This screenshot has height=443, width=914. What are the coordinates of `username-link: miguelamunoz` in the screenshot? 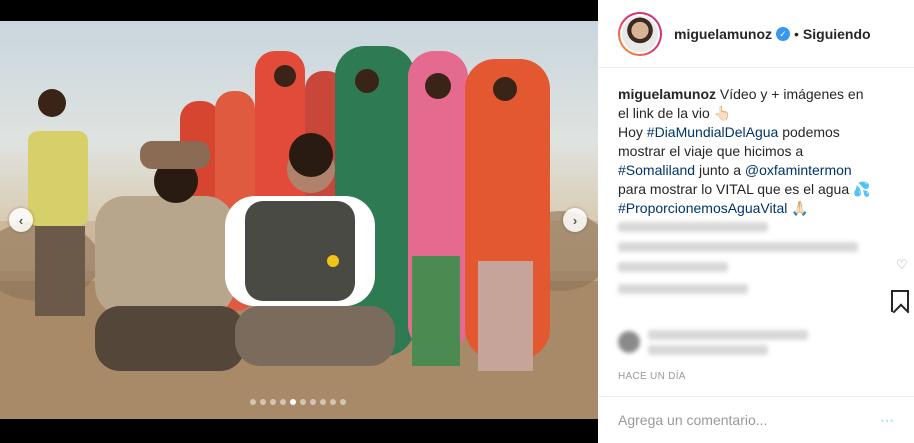 It's located at (723, 34).